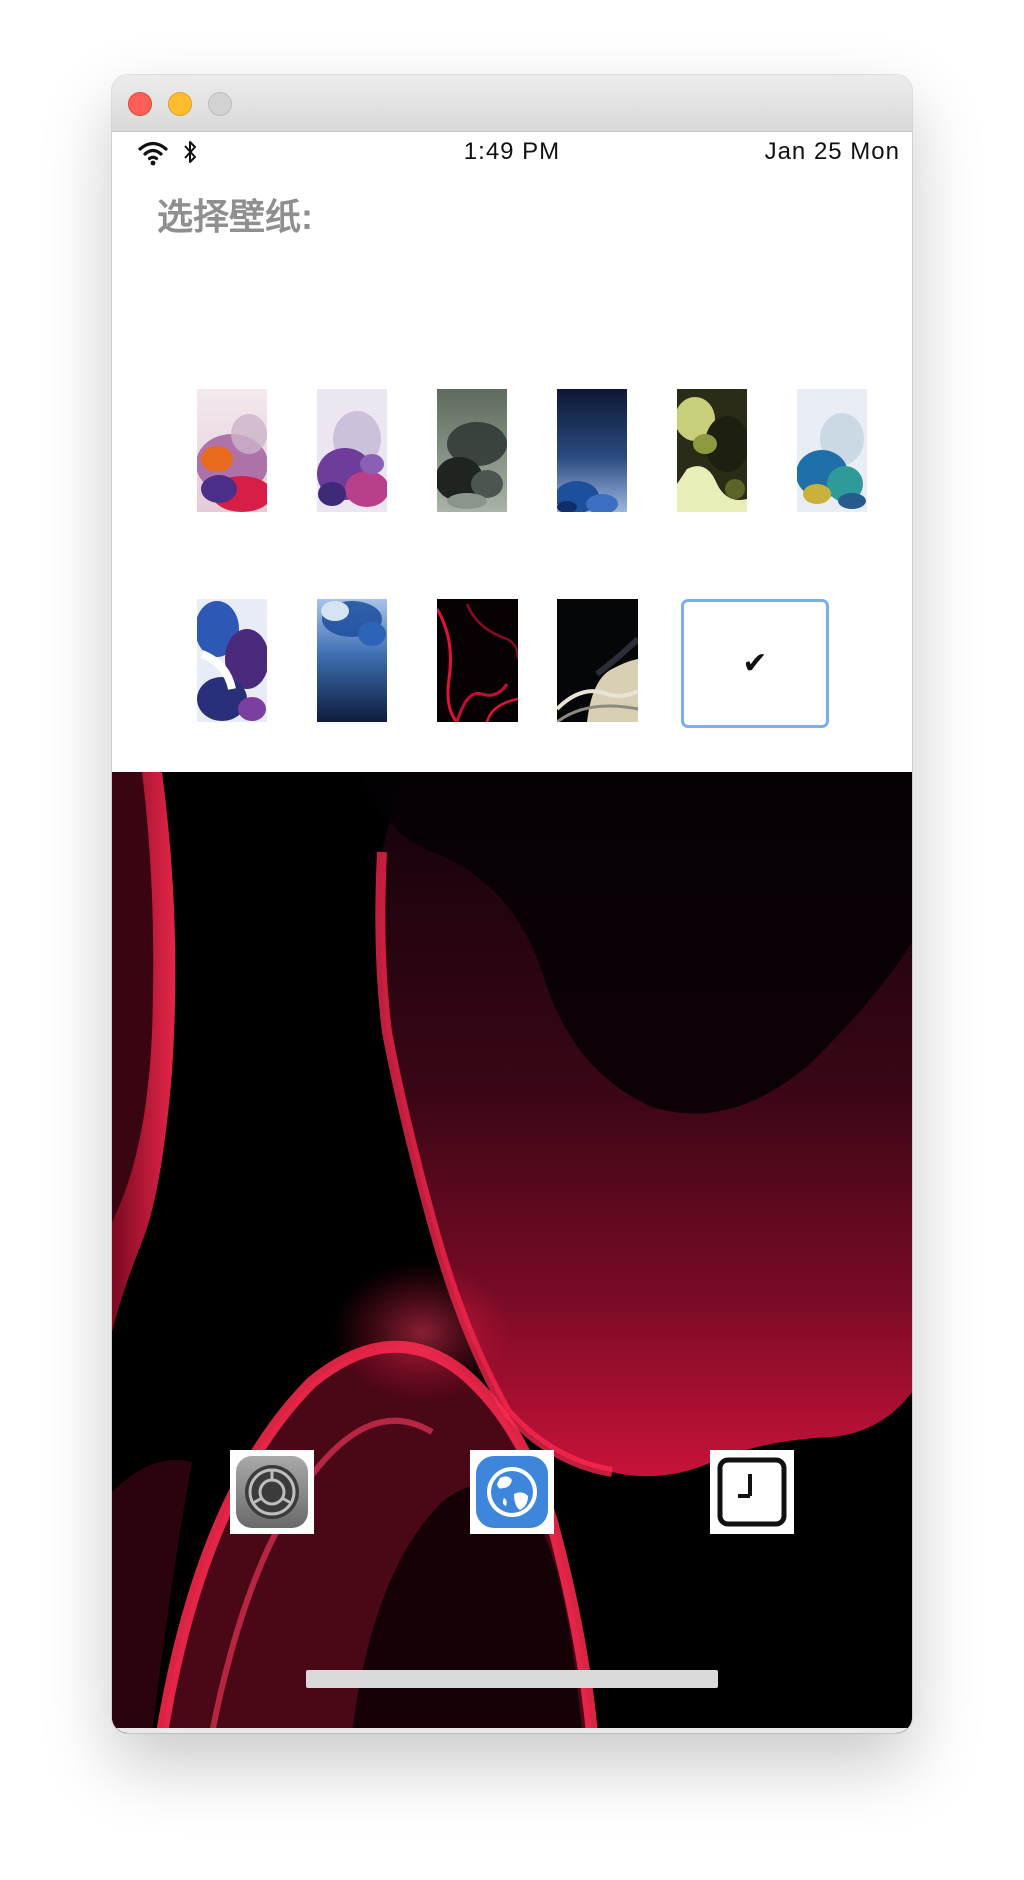 Image resolution: width=1024 pixels, height=1880 pixels. What do you see at coordinates (832, 151) in the screenshot?
I see `status-date: Jan 25 Mon` at bounding box center [832, 151].